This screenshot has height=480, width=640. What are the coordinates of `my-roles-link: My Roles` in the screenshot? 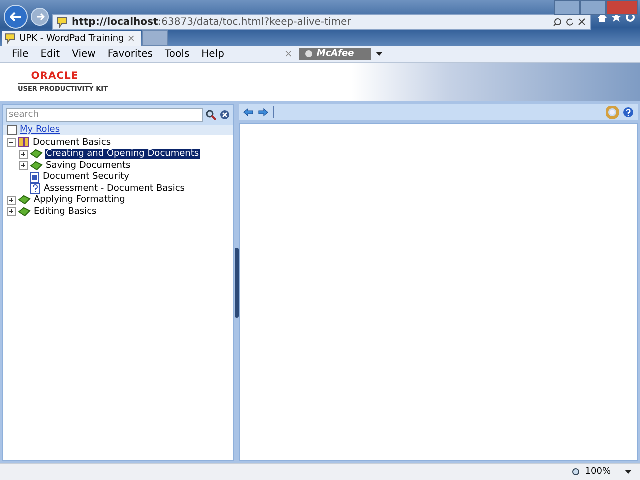 It's located at (40, 130).